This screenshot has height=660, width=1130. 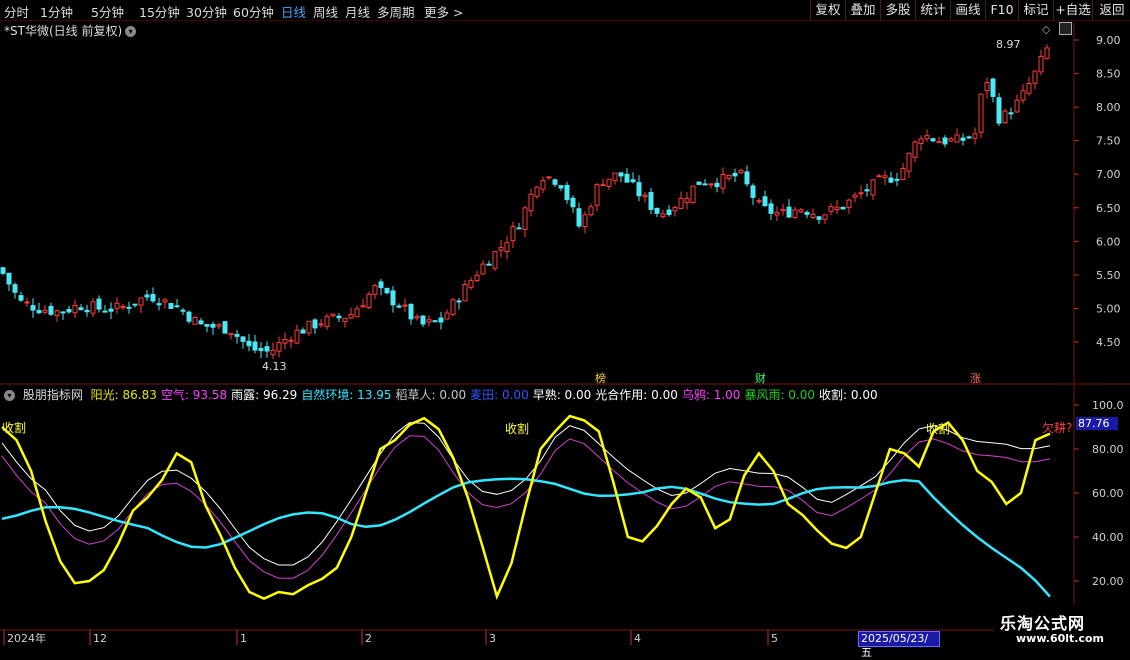 I want to click on chevron-down-icon: ▾, so click(x=131, y=31).